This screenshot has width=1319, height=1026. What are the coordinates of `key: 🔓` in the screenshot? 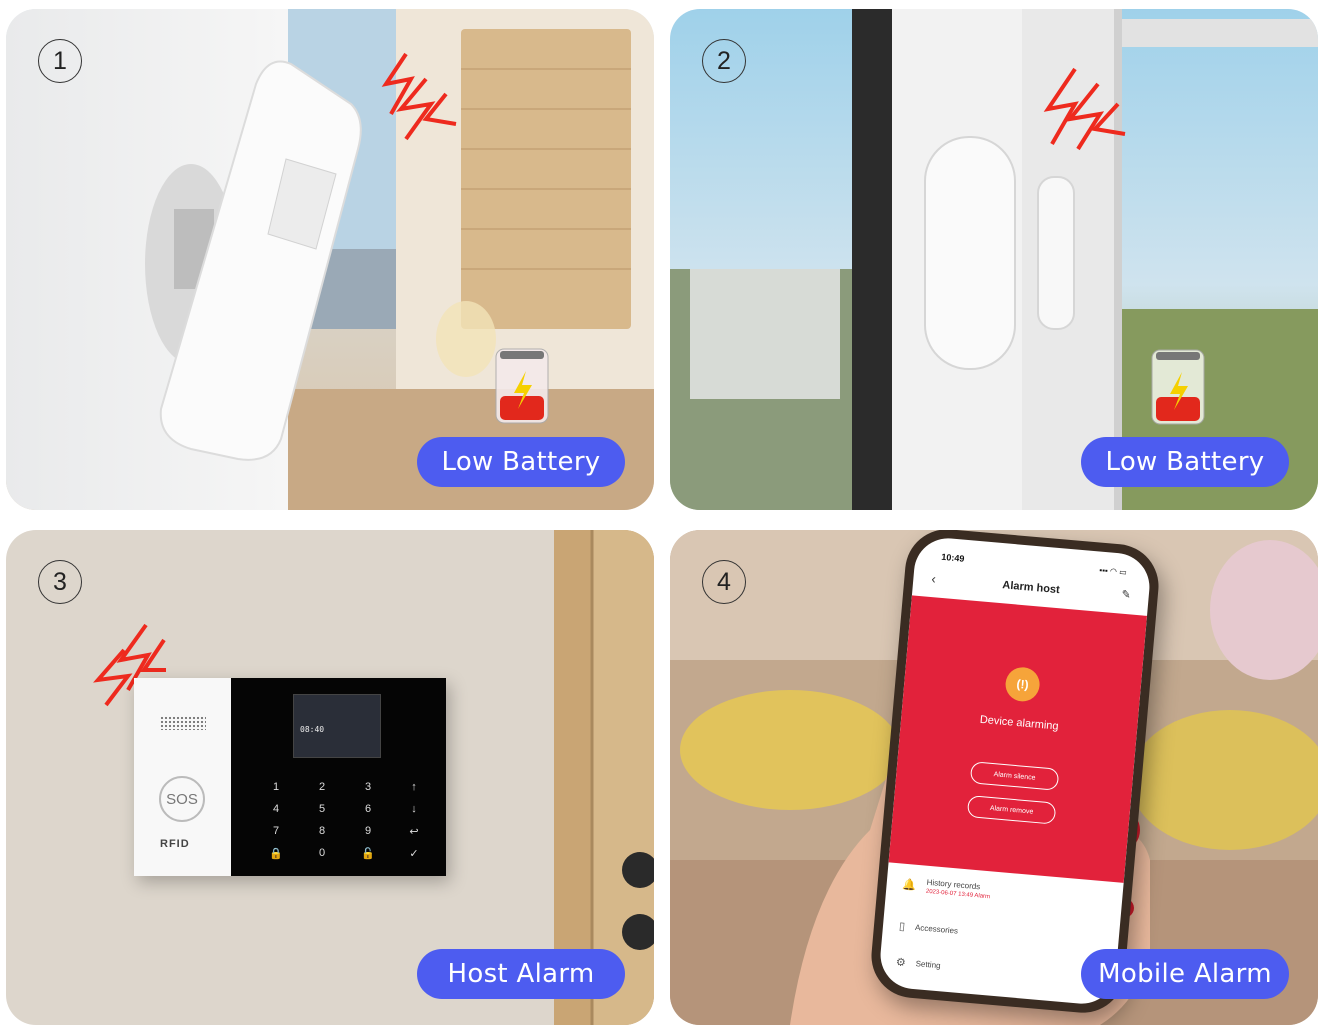 It's located at (368, 853).